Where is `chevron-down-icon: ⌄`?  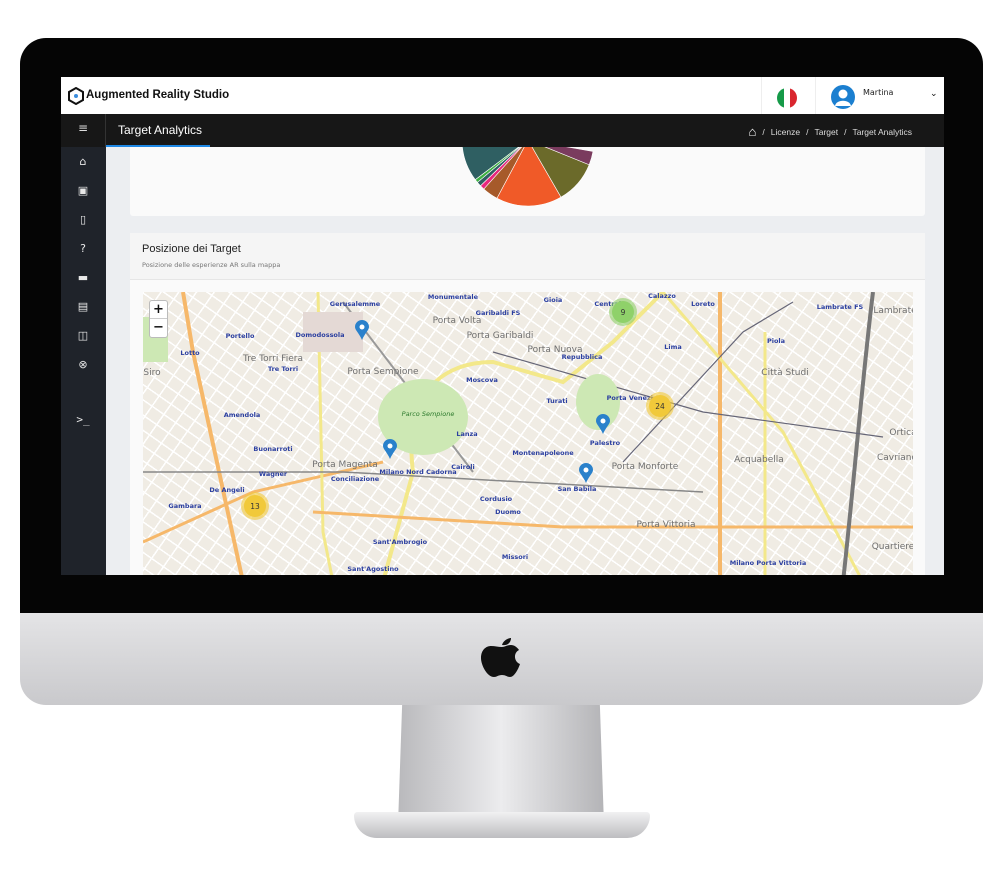 chevron-down-icon: ⌄ is located at coordinates (934, 94).